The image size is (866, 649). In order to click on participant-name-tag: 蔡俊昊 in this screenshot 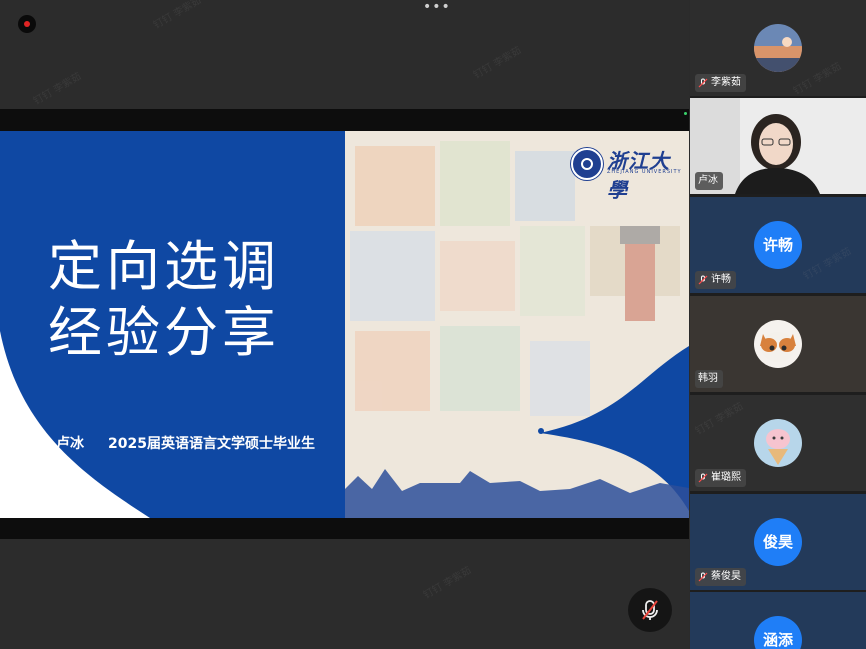, I will do `click(720, 577)`.